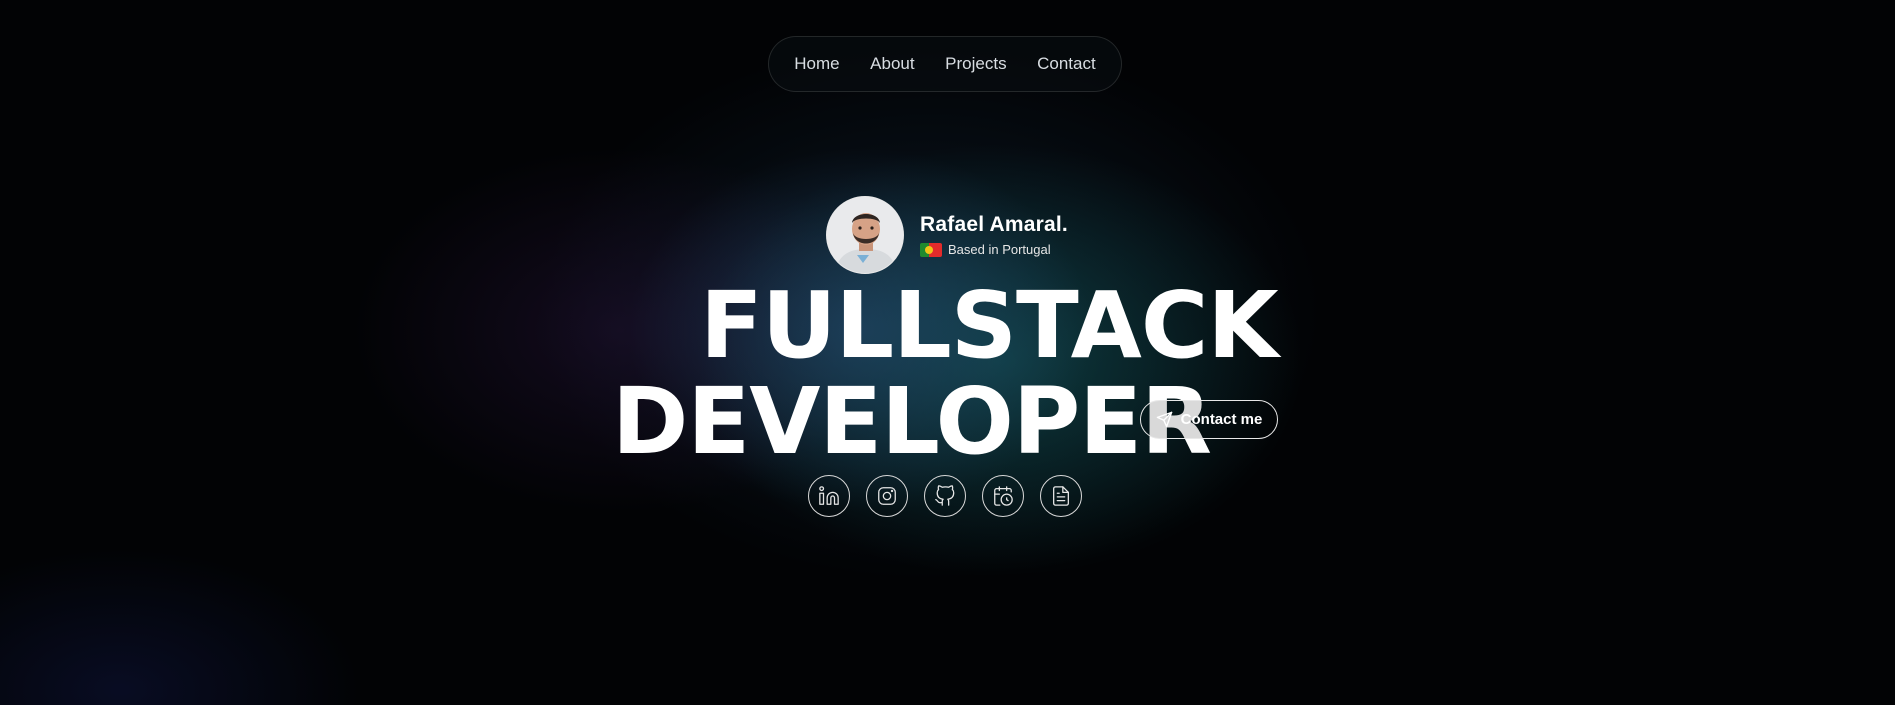 The width and height of the screenshot is (1895, 705). Describe the element at coordinates (975, 64) in the screenshot. I see `nav-projects: Projects` at that location.